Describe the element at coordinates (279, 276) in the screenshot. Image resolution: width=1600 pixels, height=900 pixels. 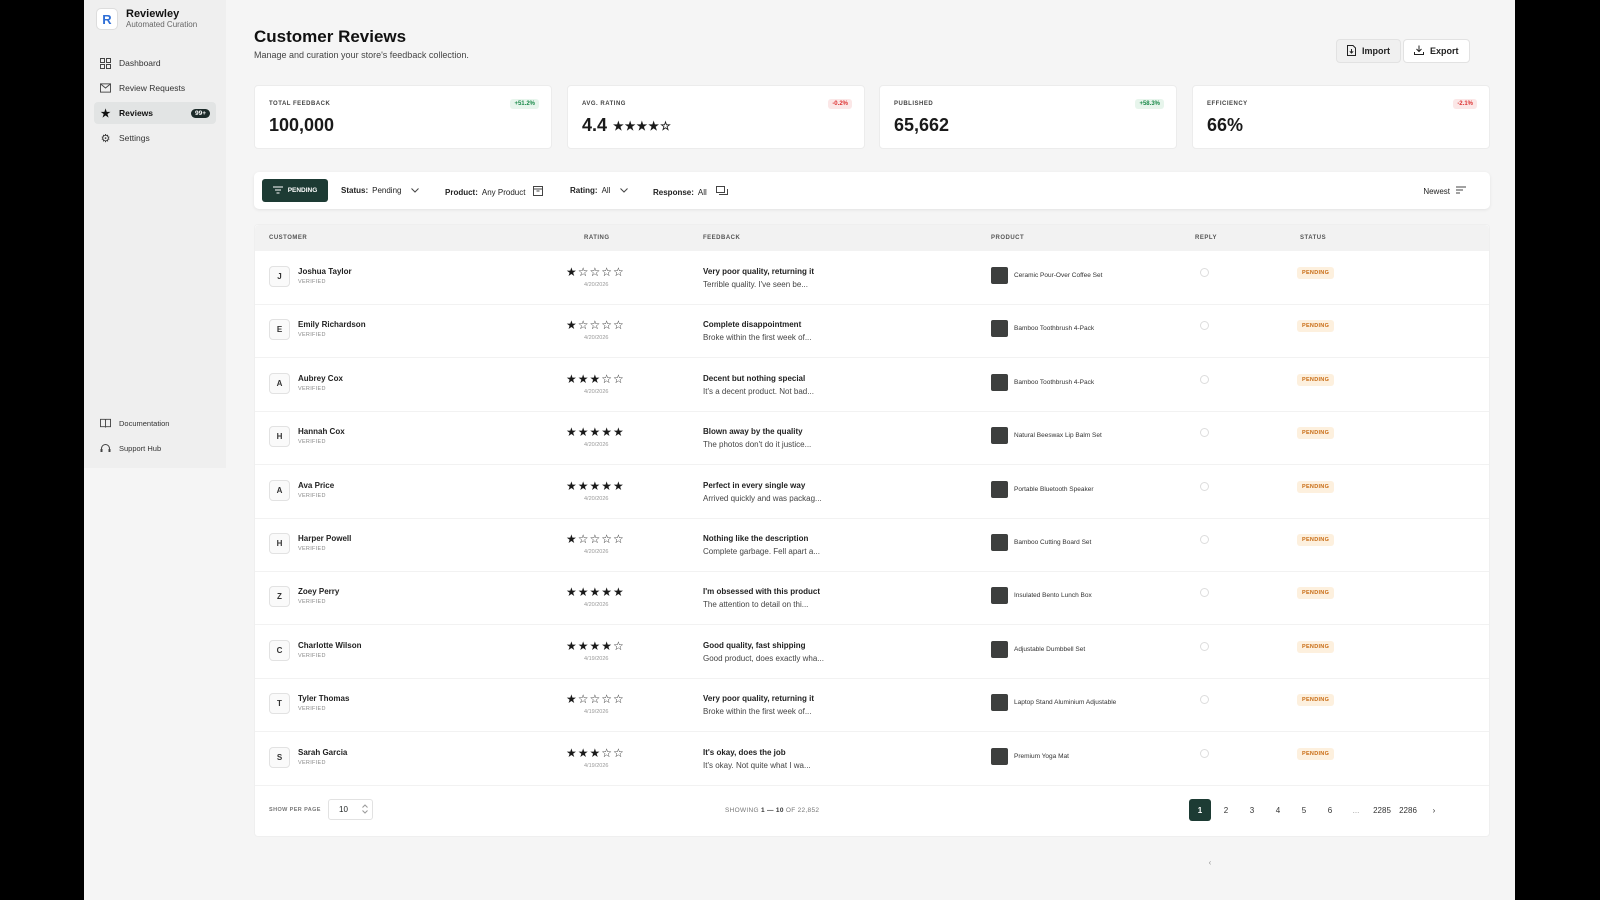
I see `avatar: J` at that location.